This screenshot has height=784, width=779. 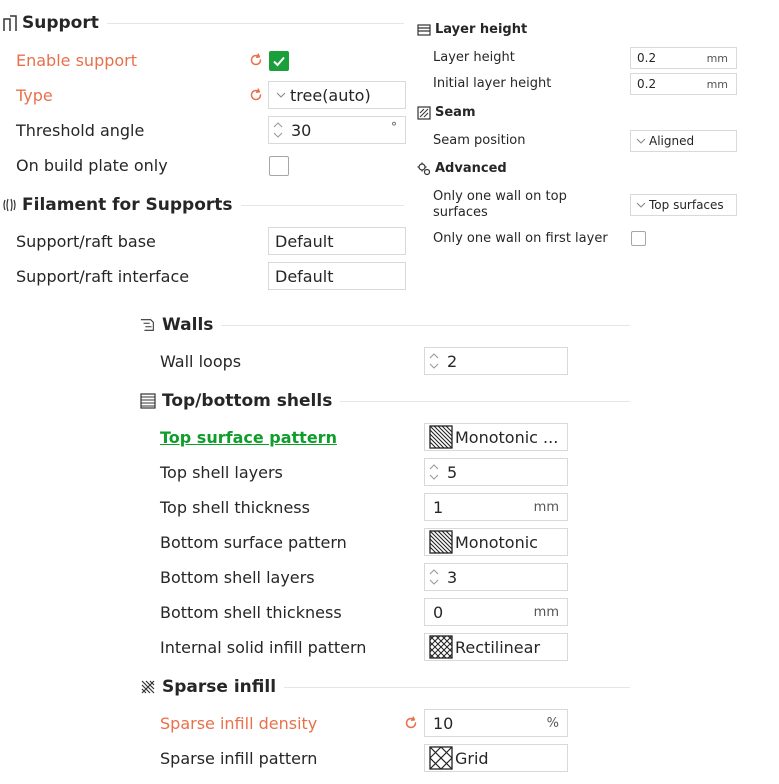 What do you see at coordinates (304, 276) in the screenshot?
I see `support-raft-interface-value: Default` at bounding box center [304, 276].